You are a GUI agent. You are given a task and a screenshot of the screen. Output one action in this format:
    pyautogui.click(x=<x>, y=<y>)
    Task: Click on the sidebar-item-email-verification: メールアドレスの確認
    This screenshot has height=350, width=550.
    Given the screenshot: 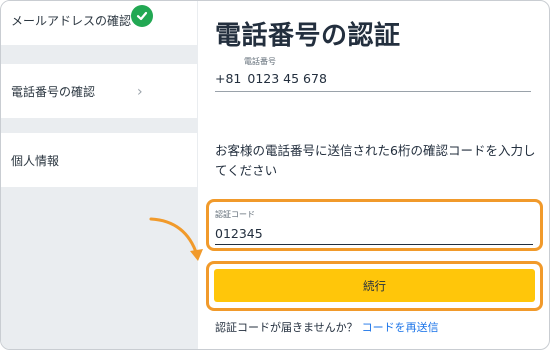 What is the action you would take?
    pyautogui.click(x=99, y=23)
    